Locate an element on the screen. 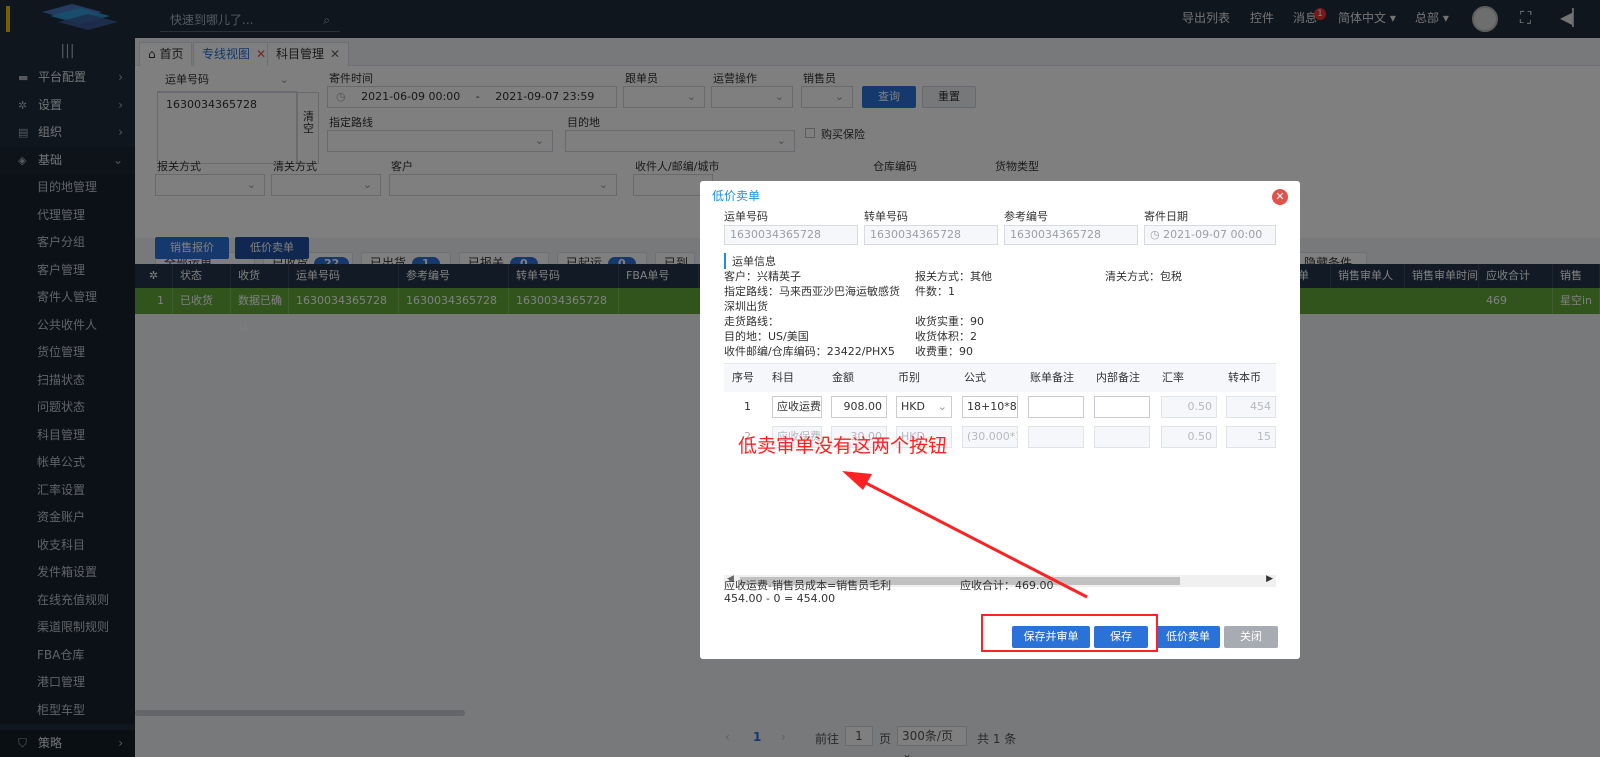  currency-select: HKD ⌄ is located at coordinates (924, 407).